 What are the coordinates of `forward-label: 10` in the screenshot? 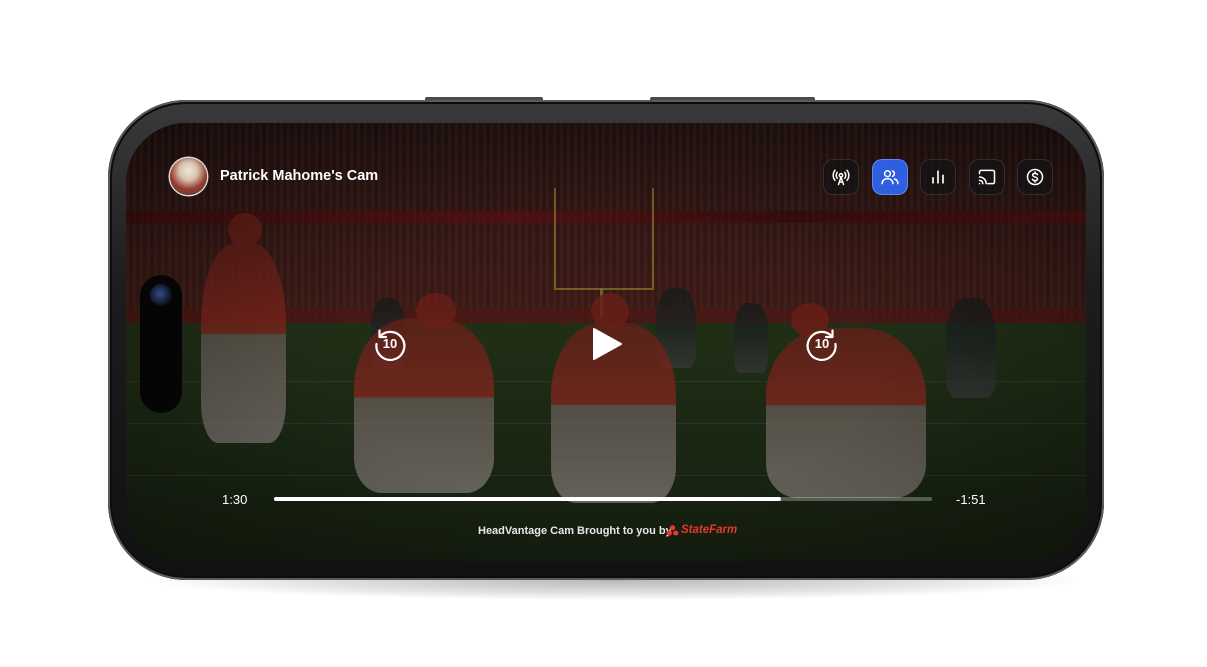 It's located at (822, 343).